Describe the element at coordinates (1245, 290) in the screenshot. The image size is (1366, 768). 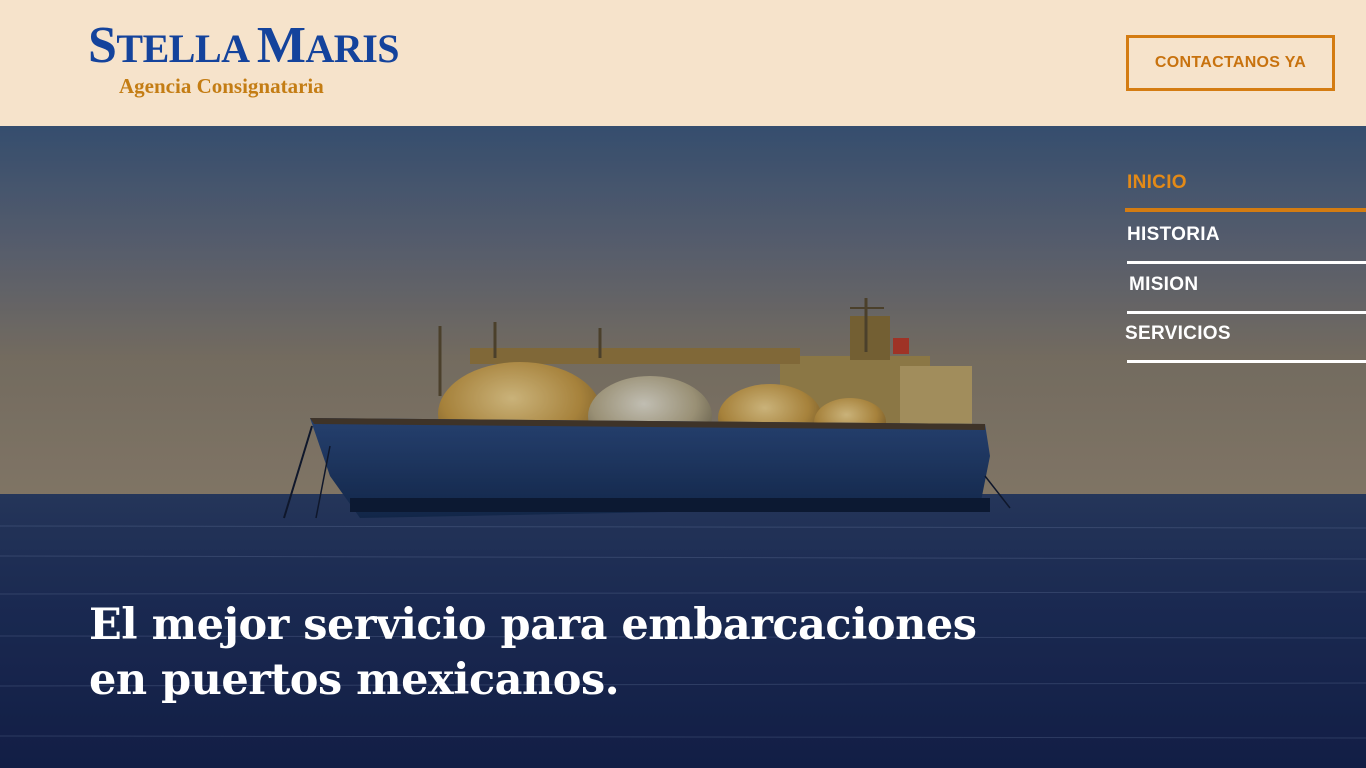
I see `nav-item-mision: MISION` at that location.